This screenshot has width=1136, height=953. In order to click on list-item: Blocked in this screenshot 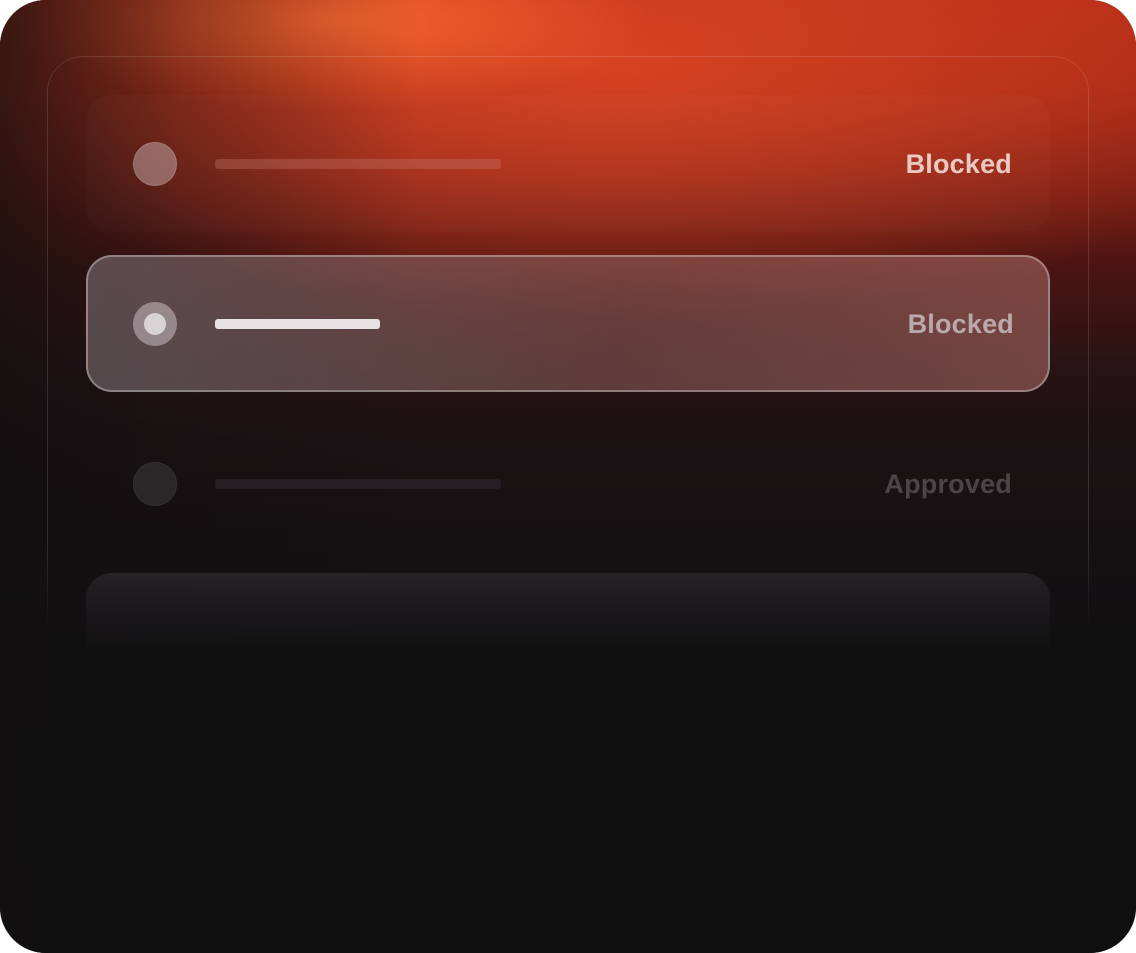, I will do `click(568, 163)`.